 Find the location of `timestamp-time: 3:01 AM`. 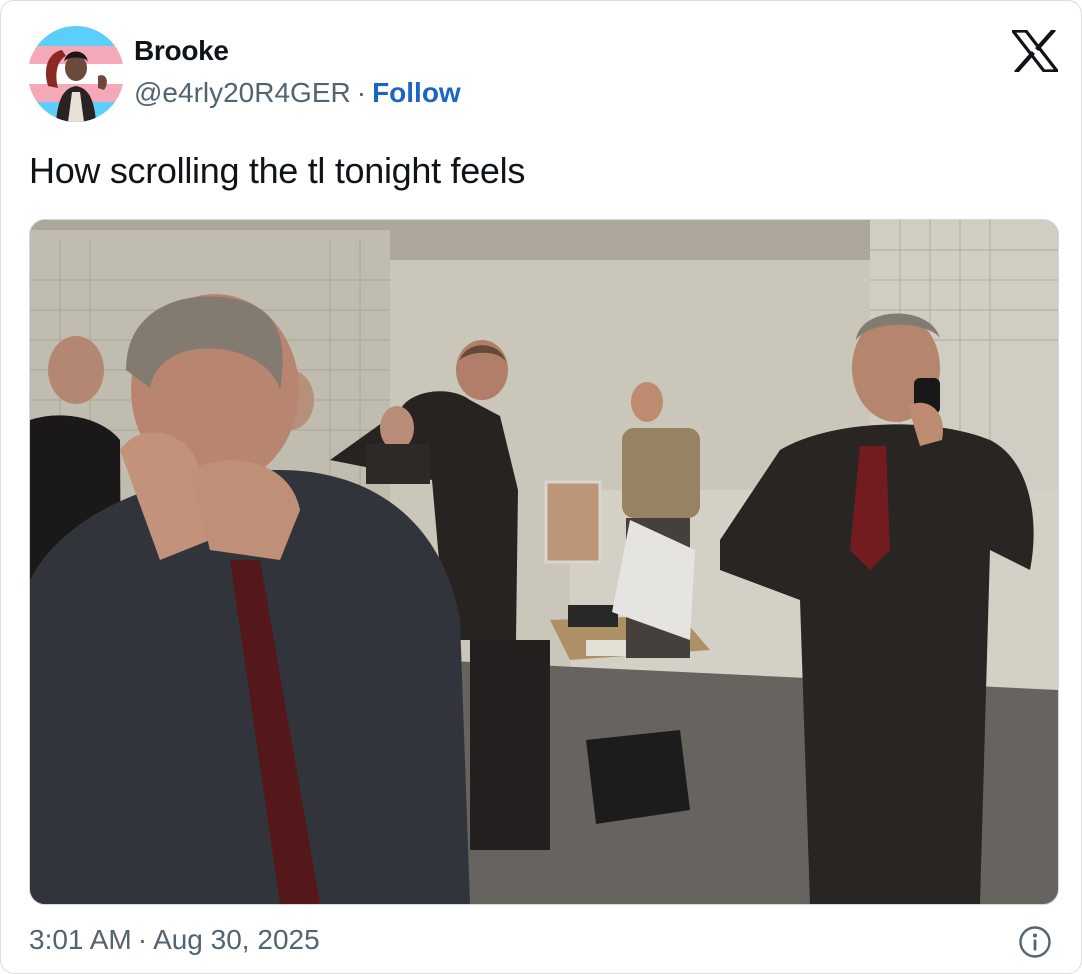

timestamp-time: 3:01 AM is located at coordinates (80, 939).